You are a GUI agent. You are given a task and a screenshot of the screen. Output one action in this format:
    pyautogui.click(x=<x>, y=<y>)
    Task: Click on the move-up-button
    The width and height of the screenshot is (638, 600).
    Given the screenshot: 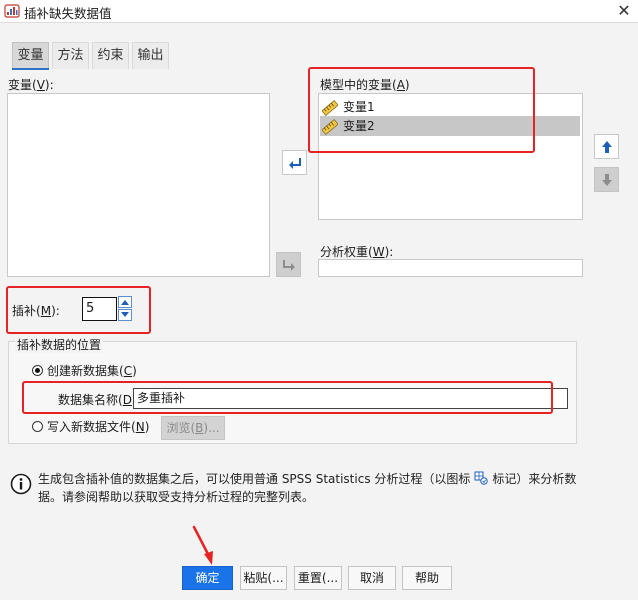 What is the action you would take?
    pyautogui.click(x=606, y=146)
    